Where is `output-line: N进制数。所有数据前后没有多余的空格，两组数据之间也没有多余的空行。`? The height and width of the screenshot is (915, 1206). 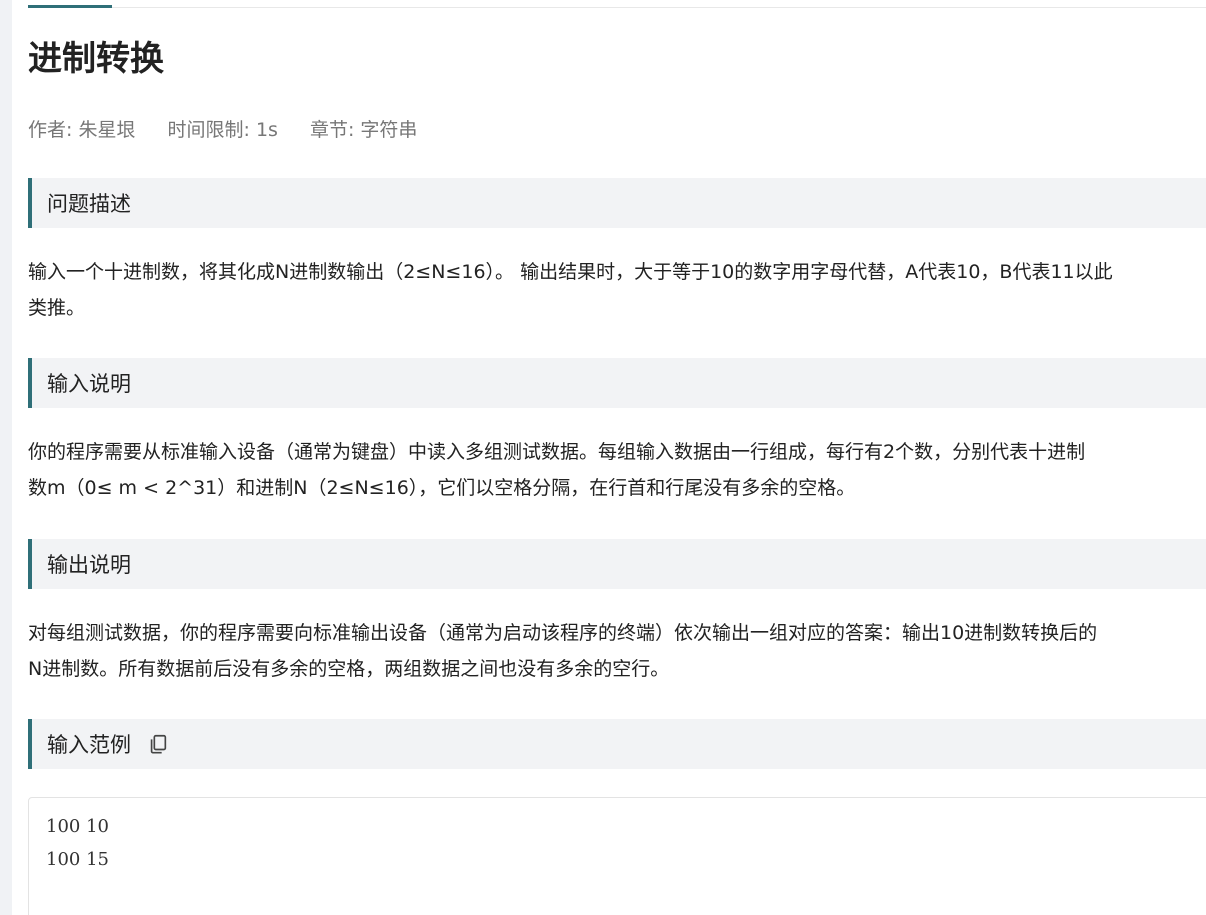 output-line: N进制数。所有数据前后没有多余的空格，两组数据之间也没有多余的空行。 is located at coordinates (349, 669).